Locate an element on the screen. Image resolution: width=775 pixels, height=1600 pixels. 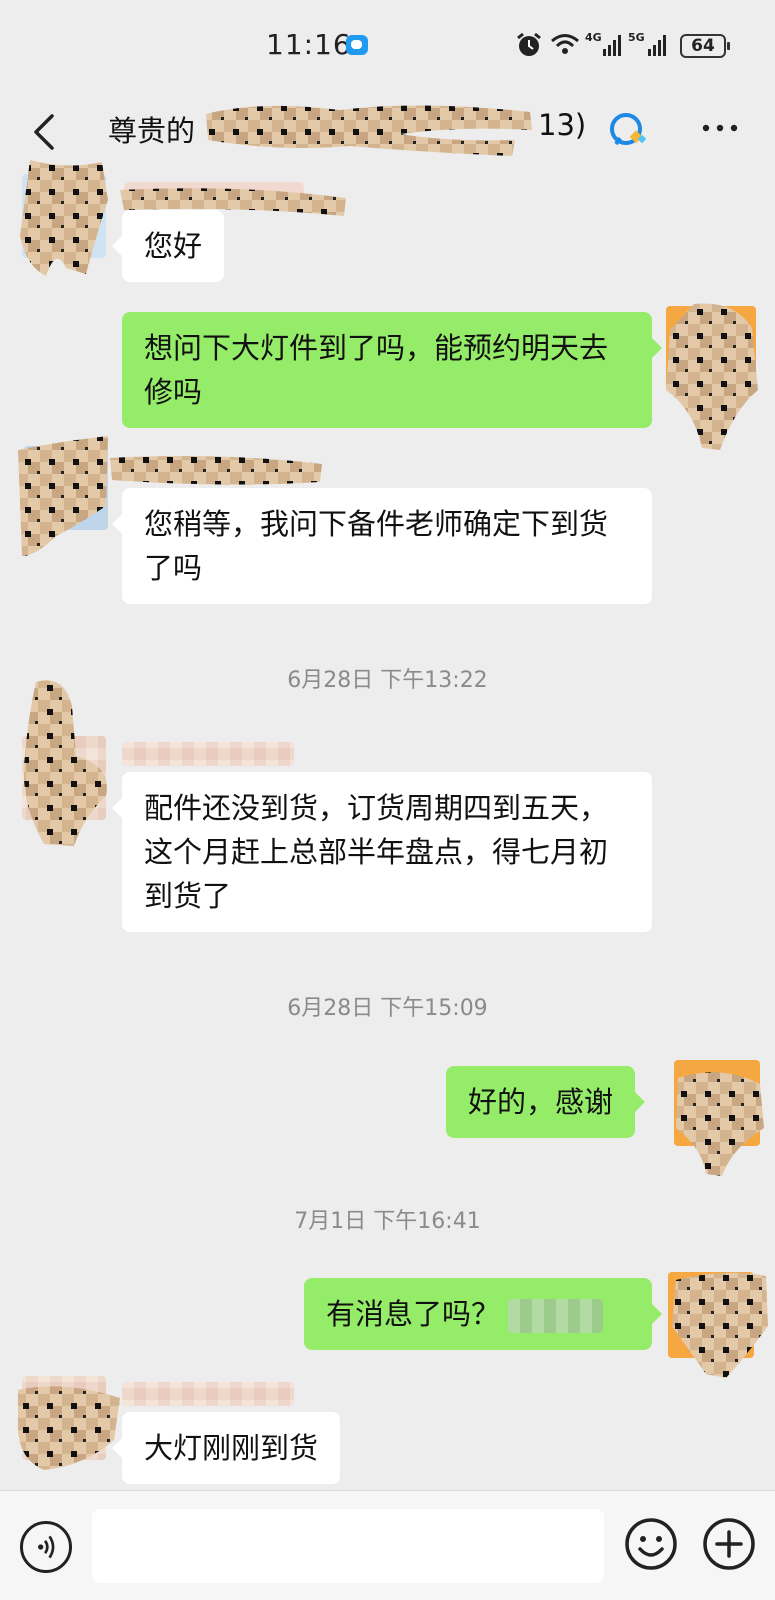
group-chat-icon is located at coordinates (628, 130).